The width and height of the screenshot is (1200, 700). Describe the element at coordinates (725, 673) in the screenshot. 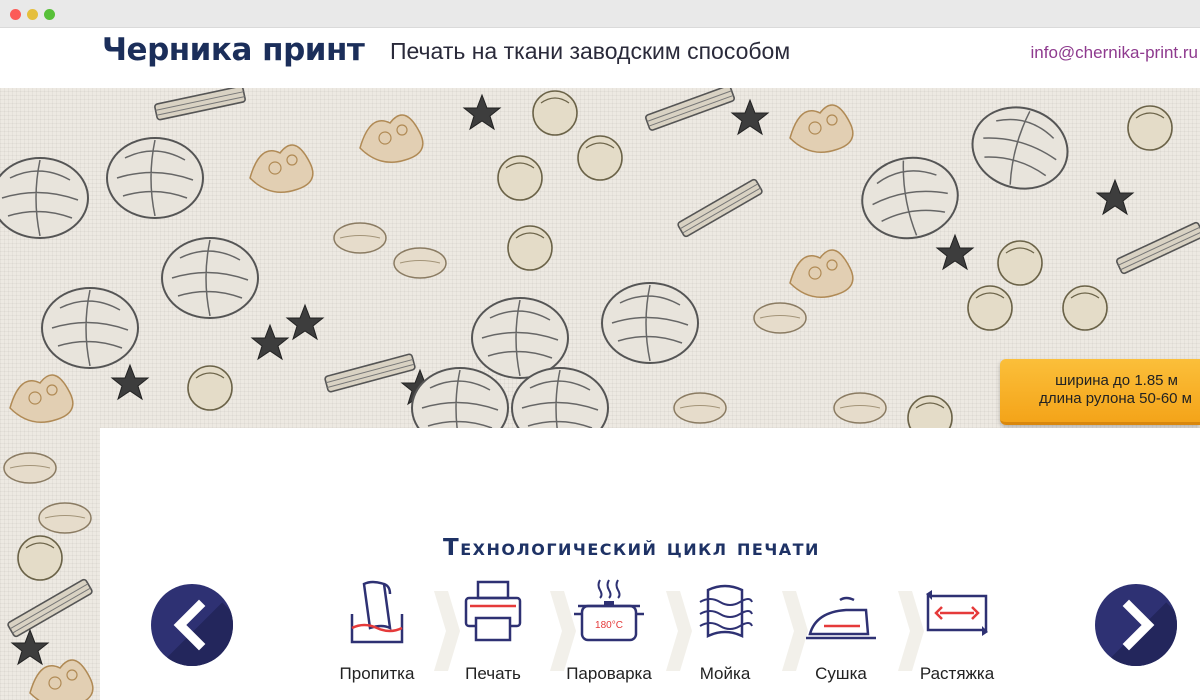

I see `step-label: Мойка` at that location.